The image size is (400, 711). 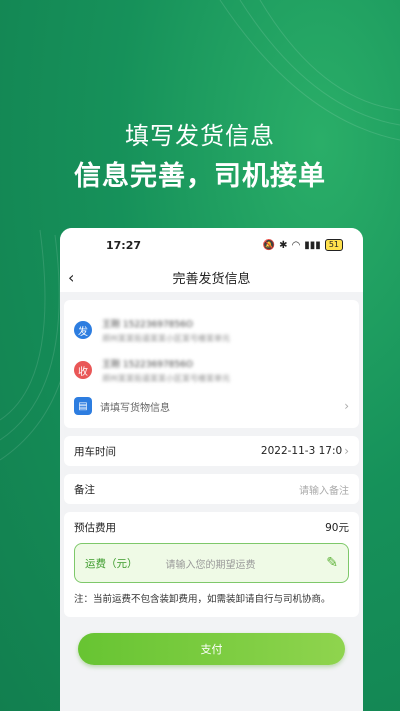 What do you see at coordinates (202, 599) in the screenshot?
I see `fee-note: 注：当前运费不包含装卸费用，如需装卸请自行与司机协商。` at bounding box center [202, 599].